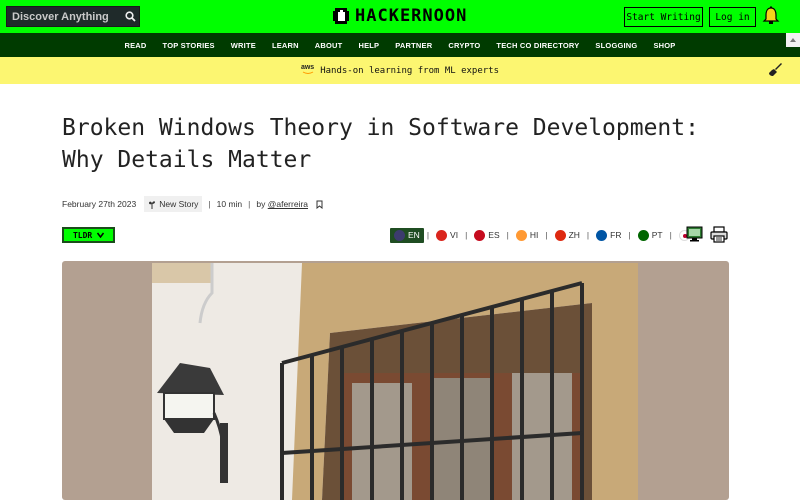 Image resolution: width=800 pixels, height=500 pixels. What do you see at coordinates (616, 45) in the screenshot?
I see `nav-slogging: SLOGGING` at bounding box center [616, 45].